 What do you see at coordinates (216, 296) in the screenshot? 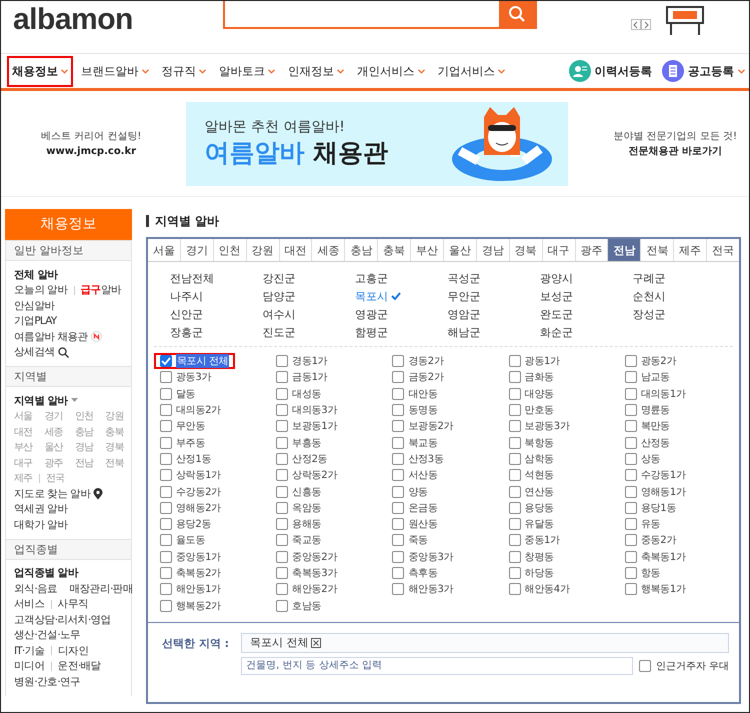
I see `subregion-link: 나주시` at bounding box center [216, 296].